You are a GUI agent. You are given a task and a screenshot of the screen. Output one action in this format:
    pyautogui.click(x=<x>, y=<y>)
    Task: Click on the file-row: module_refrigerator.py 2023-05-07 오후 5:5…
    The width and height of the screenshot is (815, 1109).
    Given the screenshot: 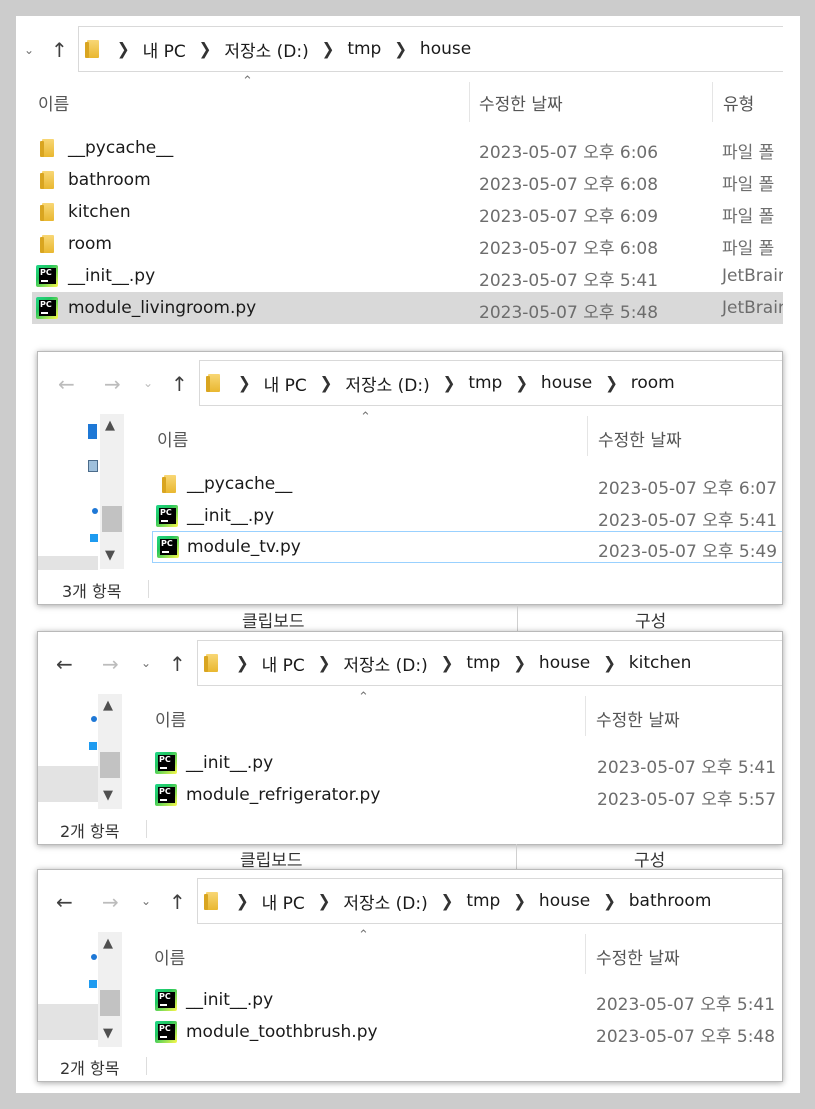 What is the action you would take?
    pyautogui.click(x=466, y=795)
    